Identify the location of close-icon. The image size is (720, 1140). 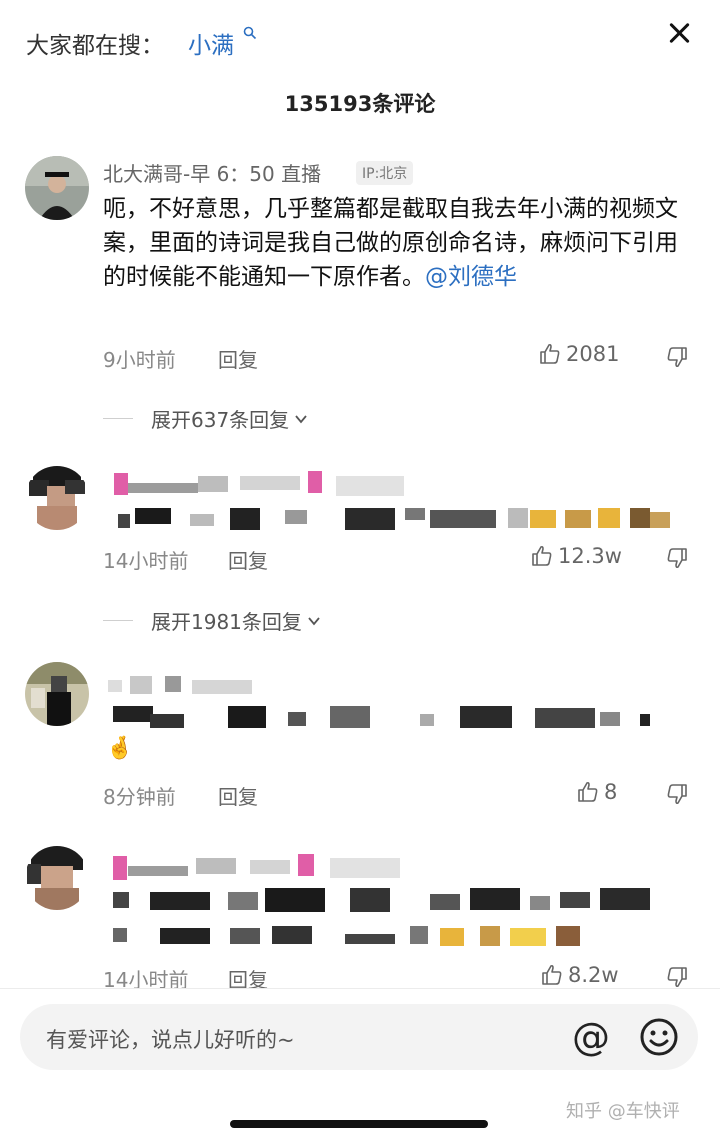
(679, 33).